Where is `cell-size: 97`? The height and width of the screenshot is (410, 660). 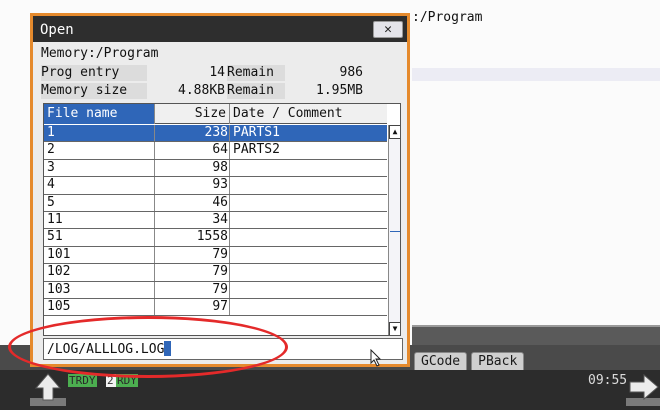 cell-size: 97 is located at coordinates (192, 307).